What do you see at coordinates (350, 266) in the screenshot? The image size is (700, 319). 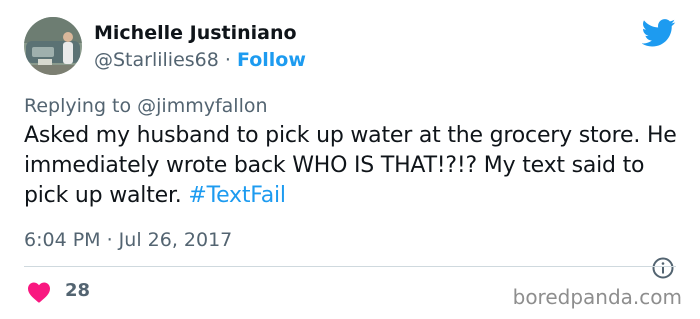 I see `divider` at bounding box center [350, 266].